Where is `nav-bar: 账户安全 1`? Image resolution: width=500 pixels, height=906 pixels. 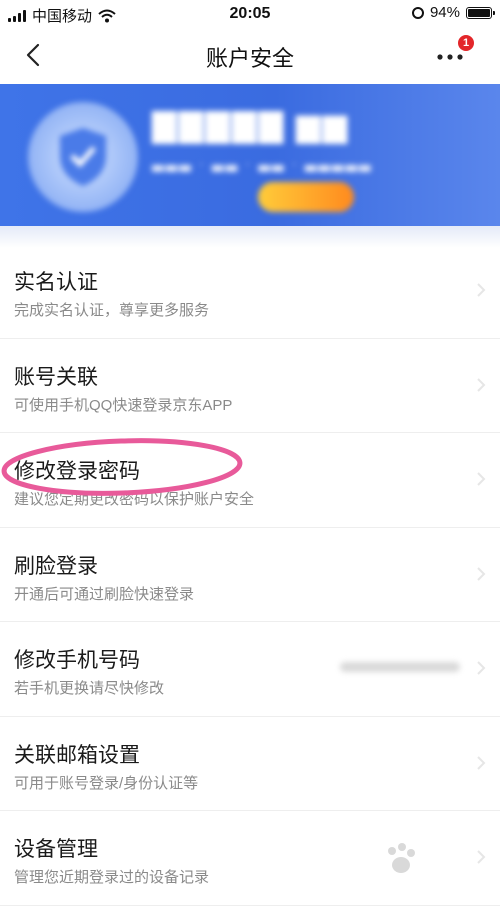
nav-bar: 账户安全 1 is located at coordinates (250, 55).